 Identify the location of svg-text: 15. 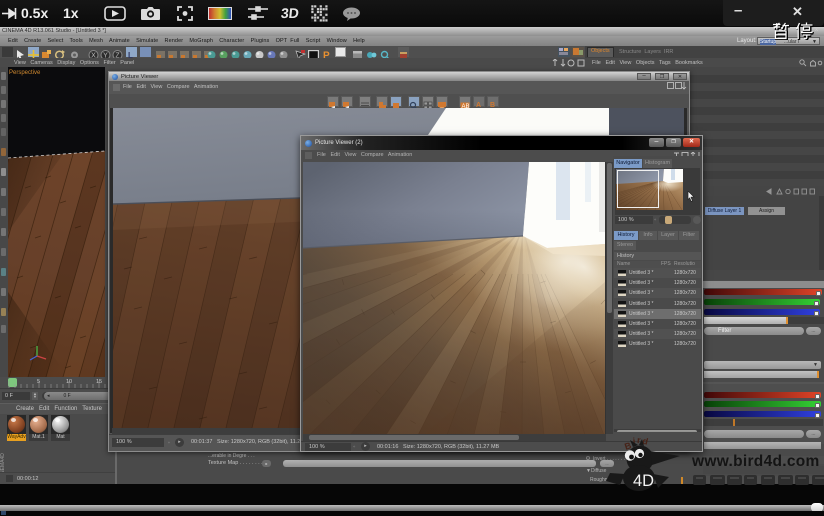
(99, 382).